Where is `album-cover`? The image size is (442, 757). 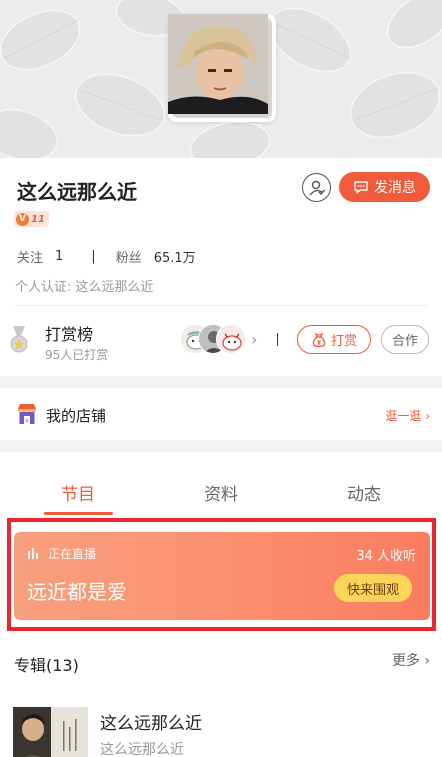
album-cover is located at coordinates (50, 732).